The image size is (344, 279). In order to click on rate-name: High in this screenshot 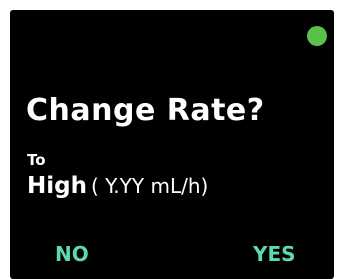, I will do `click(57, 186)`.